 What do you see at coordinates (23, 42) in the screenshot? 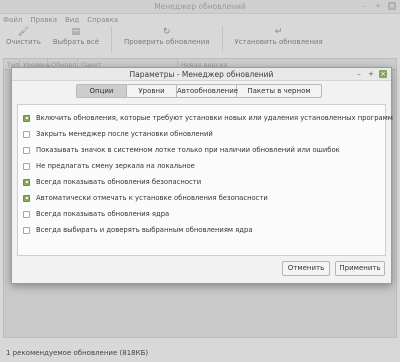
I see `clear-label: Очистить` at bounding box center [23, 42].